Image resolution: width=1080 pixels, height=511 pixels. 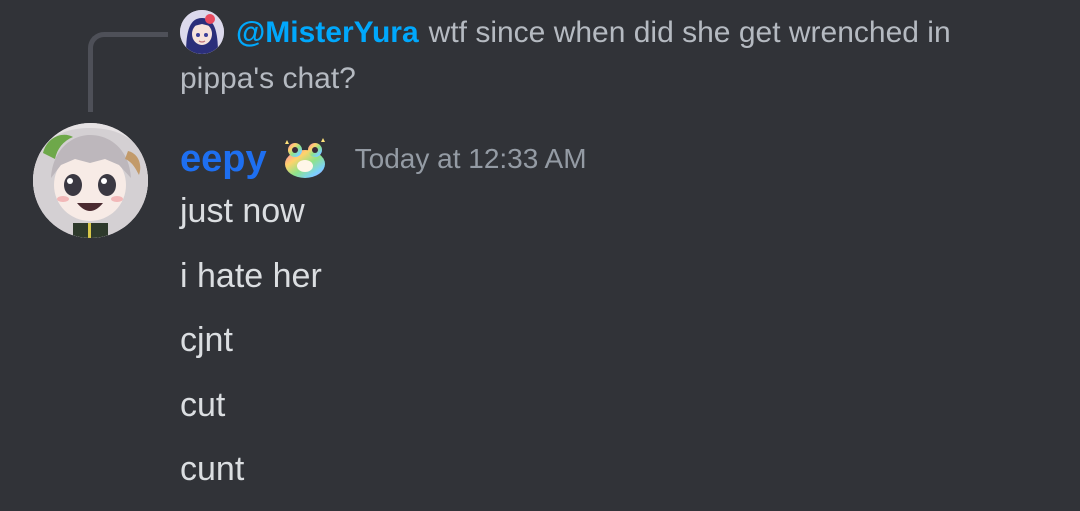 I want to click on reply-spine, so click(x=128, y=72).